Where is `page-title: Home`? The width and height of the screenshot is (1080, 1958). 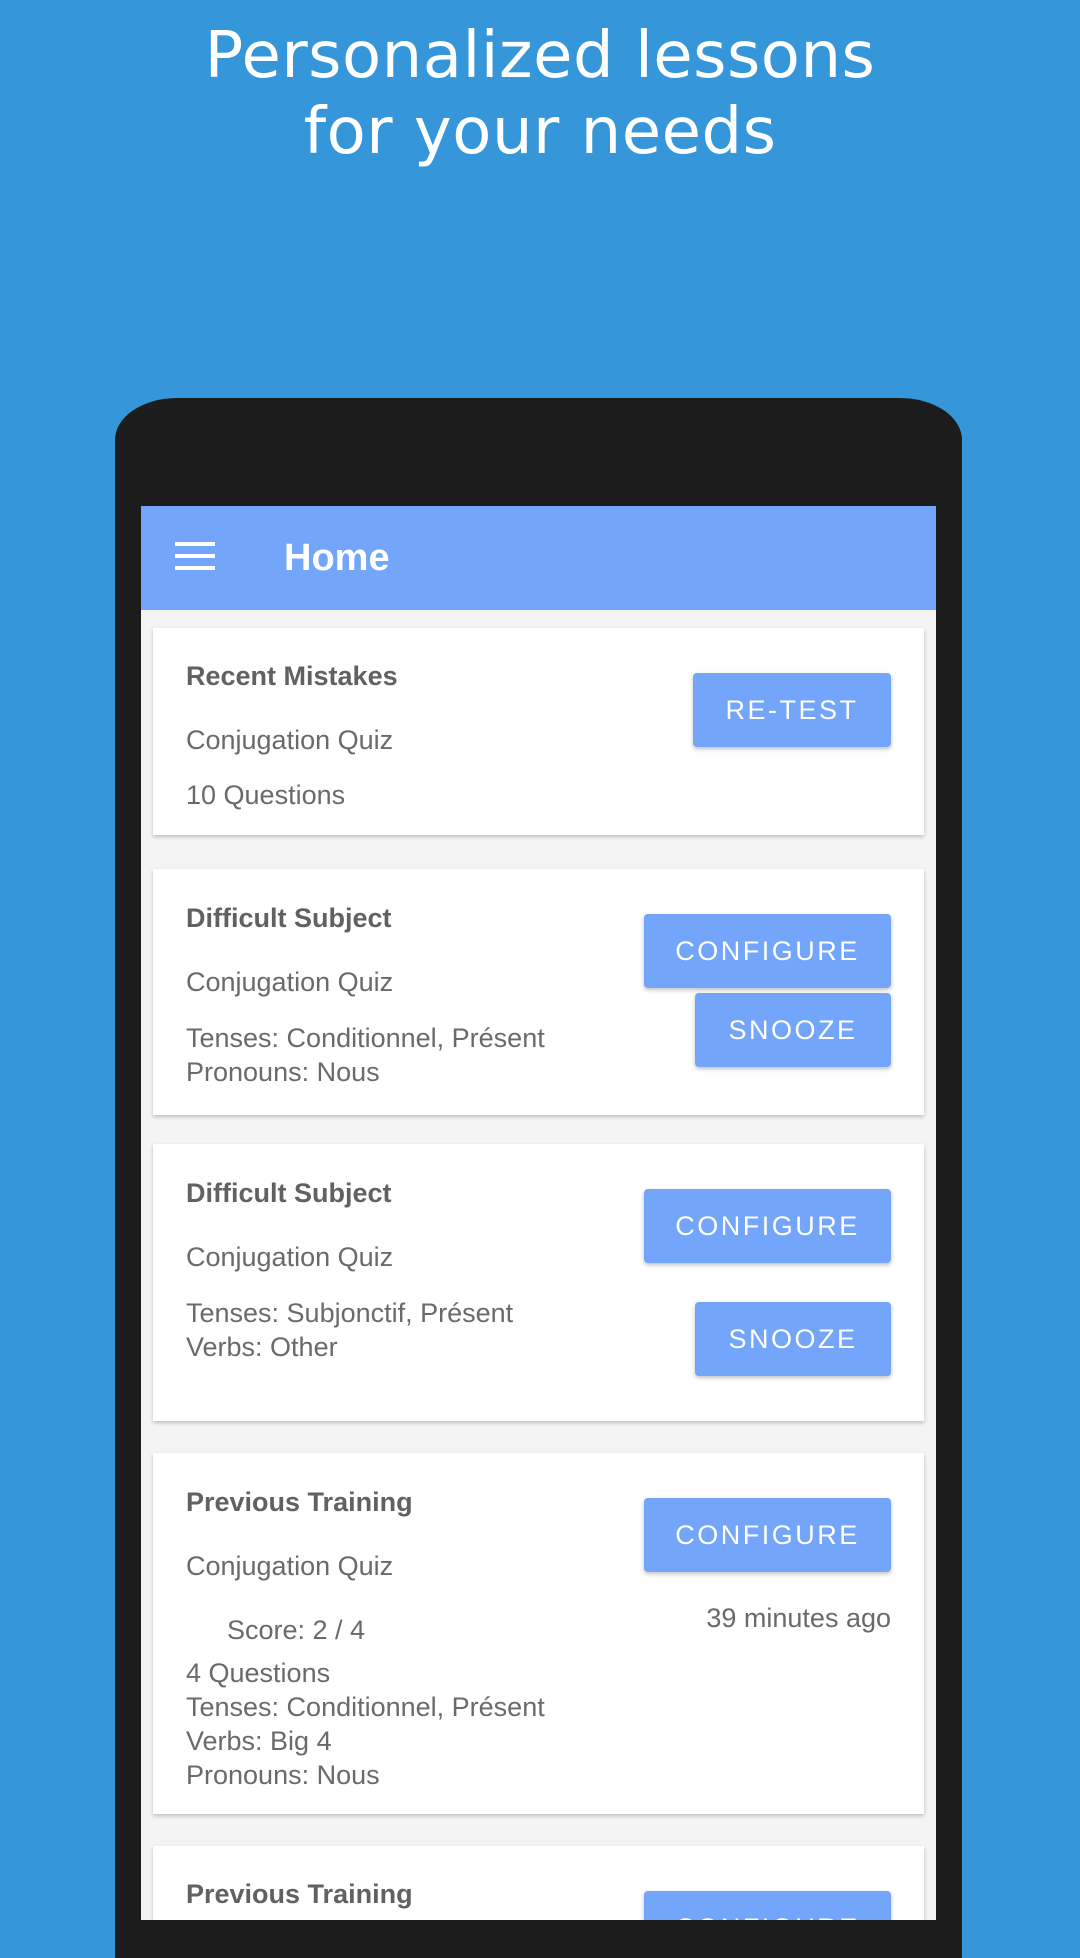 page-title: Home is located at coordinates (337, 558).